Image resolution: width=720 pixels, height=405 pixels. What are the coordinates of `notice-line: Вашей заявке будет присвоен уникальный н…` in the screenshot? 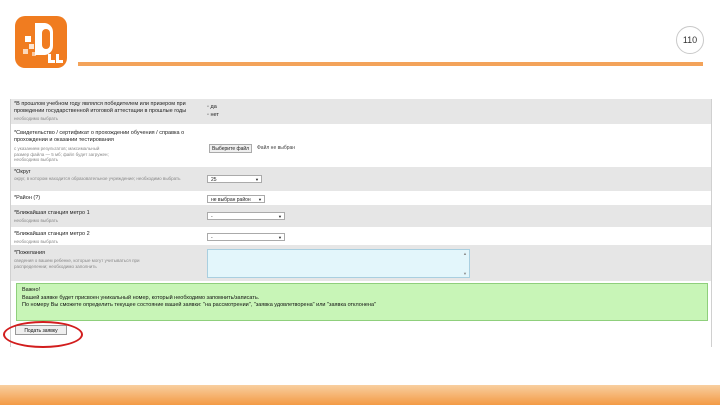 It's located at (141, 297).